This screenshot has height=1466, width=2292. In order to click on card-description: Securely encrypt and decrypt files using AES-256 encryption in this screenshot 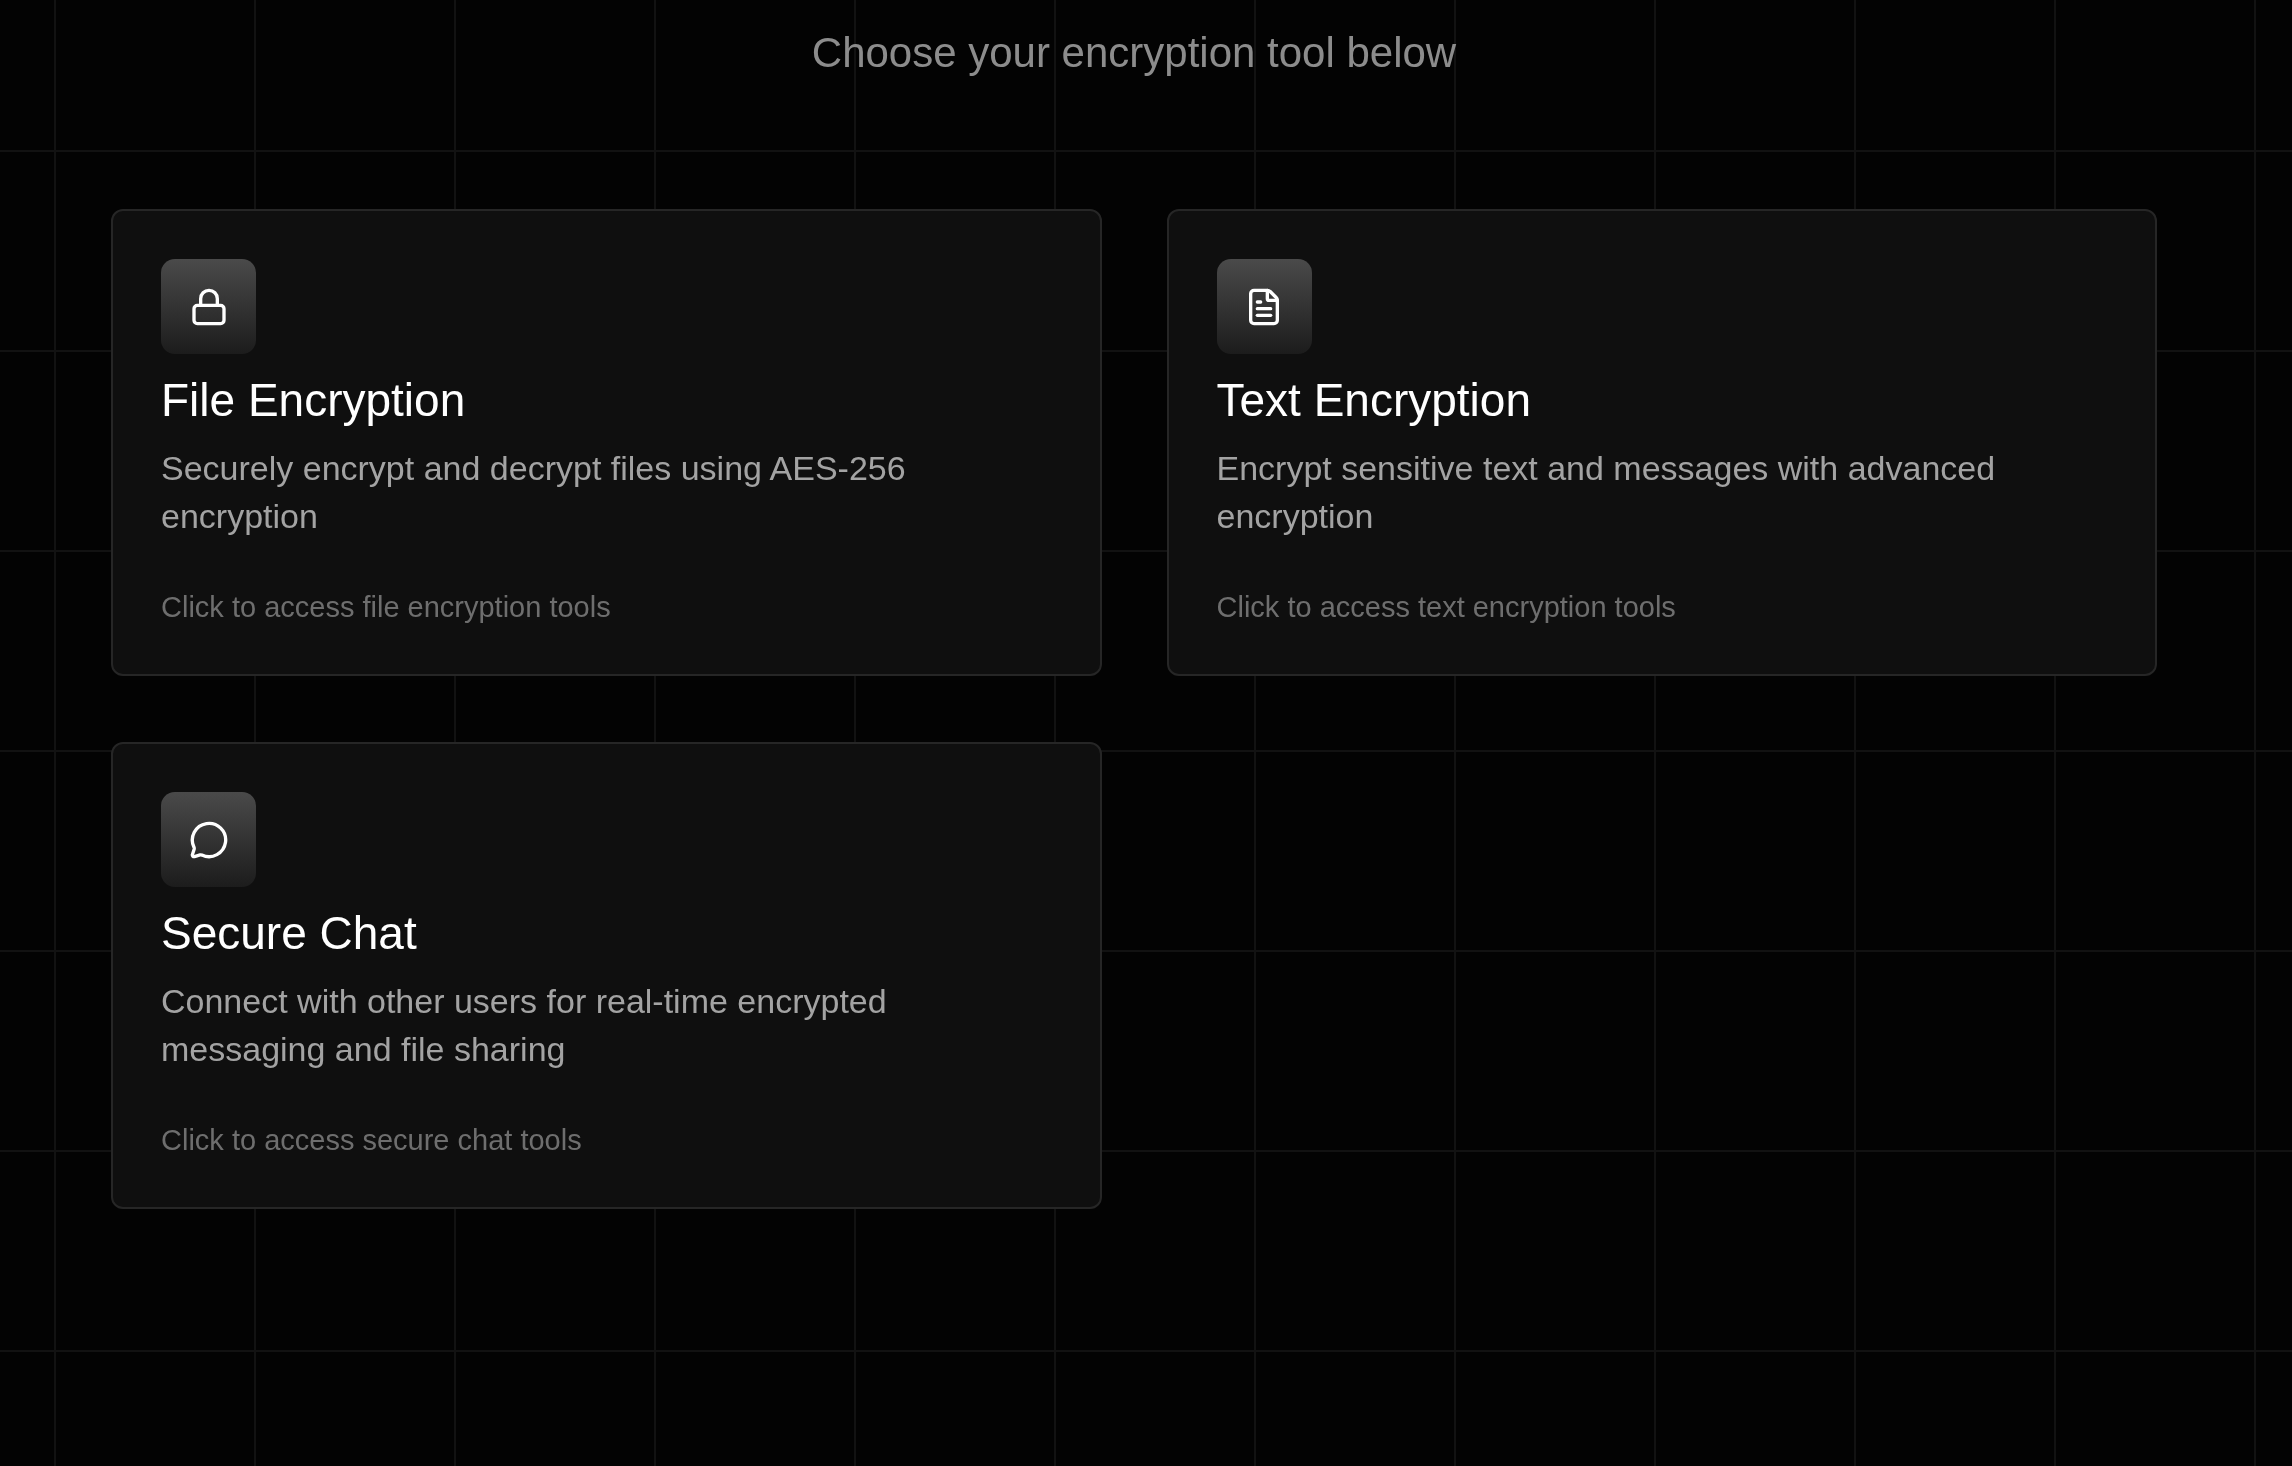, I will do `click(534, 492)`.